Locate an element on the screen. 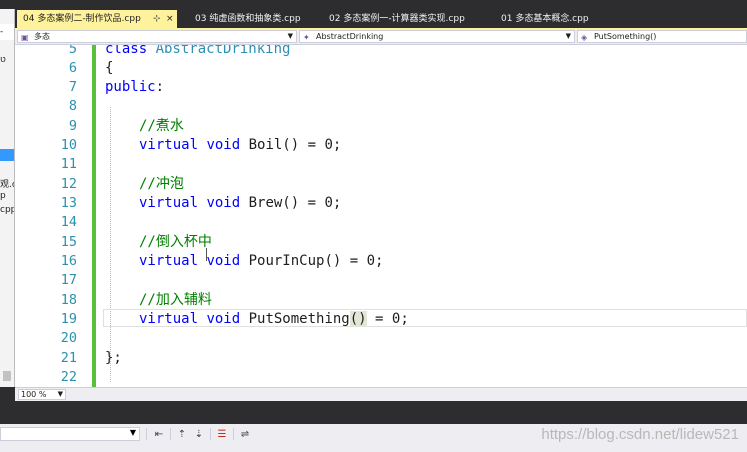 This screenshot has height=452, width=747. code-text: Boil() = 0; is located at coordinates (295, 145).